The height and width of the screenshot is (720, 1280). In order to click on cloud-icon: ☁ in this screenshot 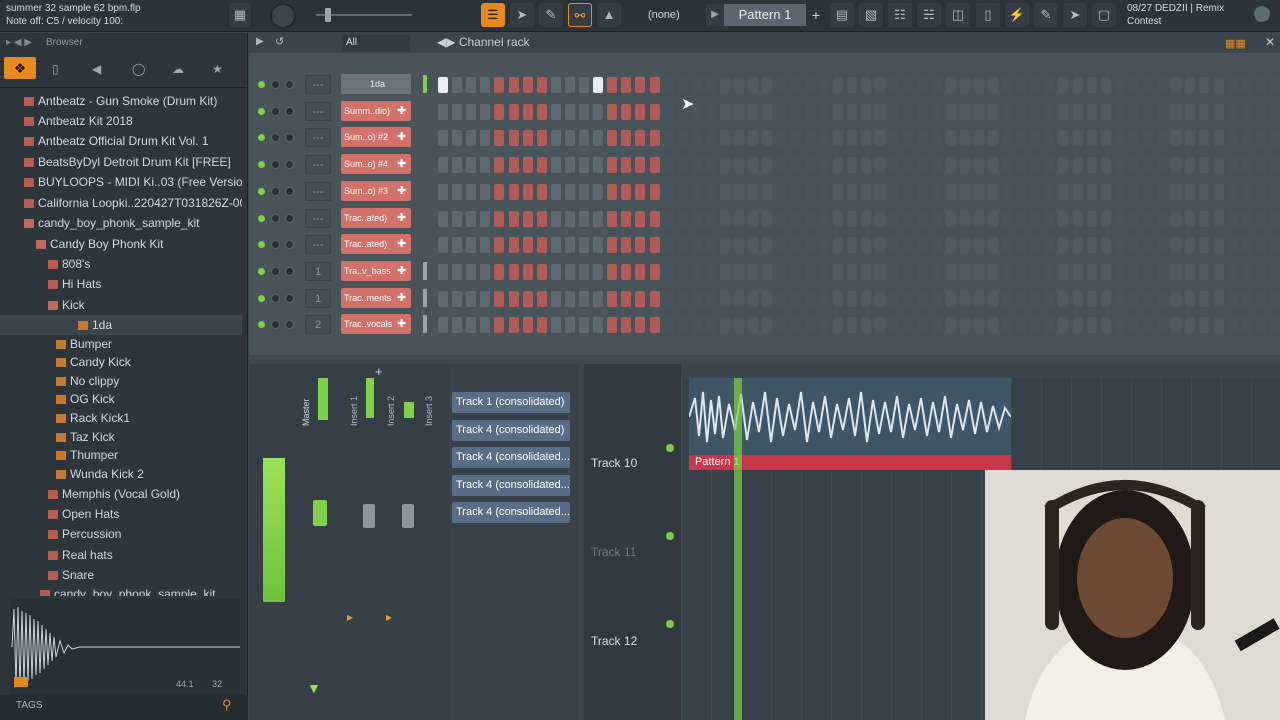, I will do `click(178, 69)`.